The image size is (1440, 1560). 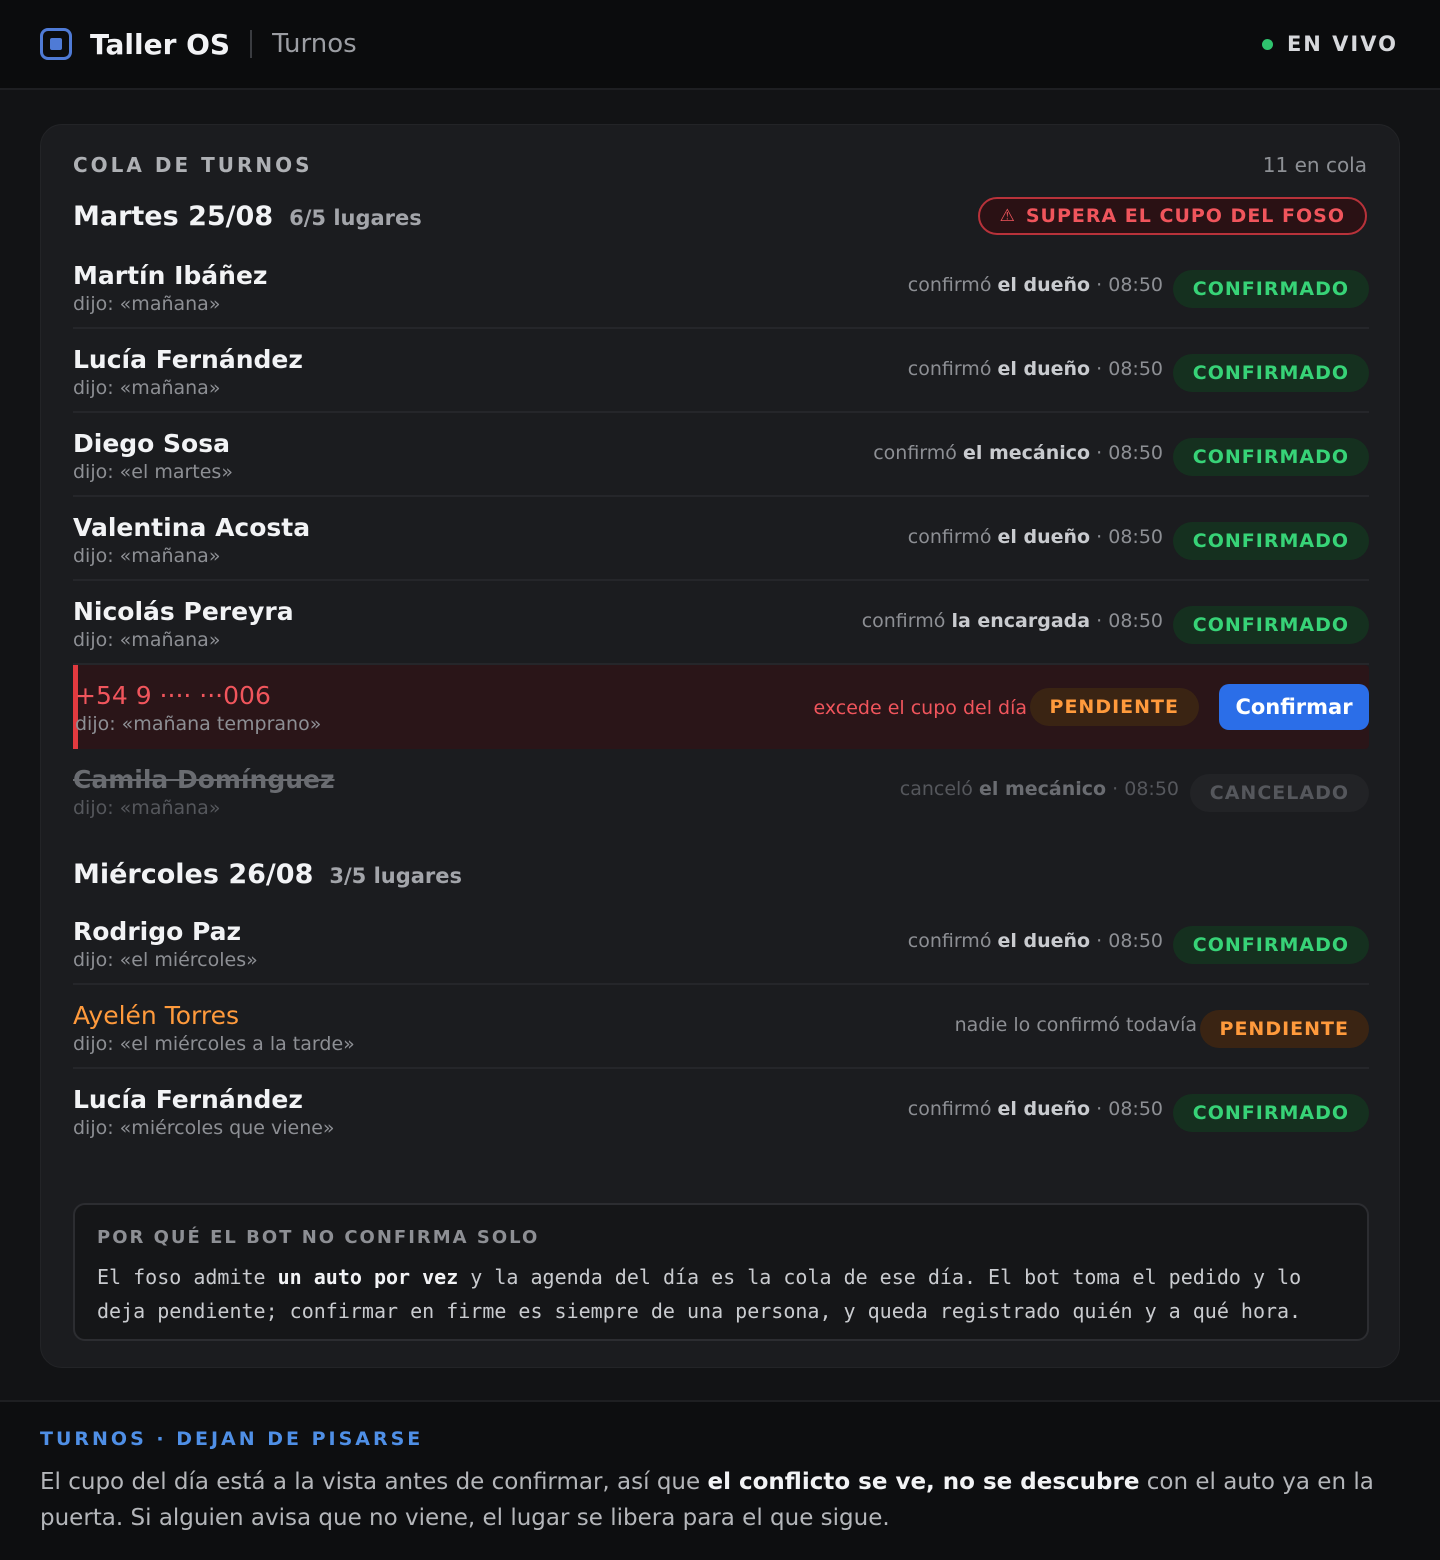 What do you see at coordinates (920, 708) in the screenshot?
I see `capacity-warning: excede el cupo del día` at bounding box center [920, 708].